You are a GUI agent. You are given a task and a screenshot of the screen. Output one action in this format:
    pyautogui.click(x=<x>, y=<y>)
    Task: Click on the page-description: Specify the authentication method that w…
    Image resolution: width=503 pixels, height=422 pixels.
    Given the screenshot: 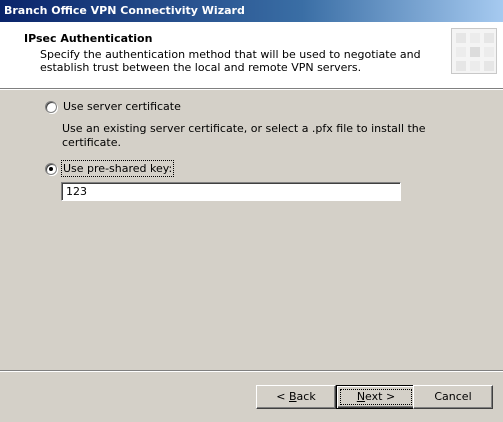 What is the action you would take?
    pyautogui.click(x=230, y=61)
    